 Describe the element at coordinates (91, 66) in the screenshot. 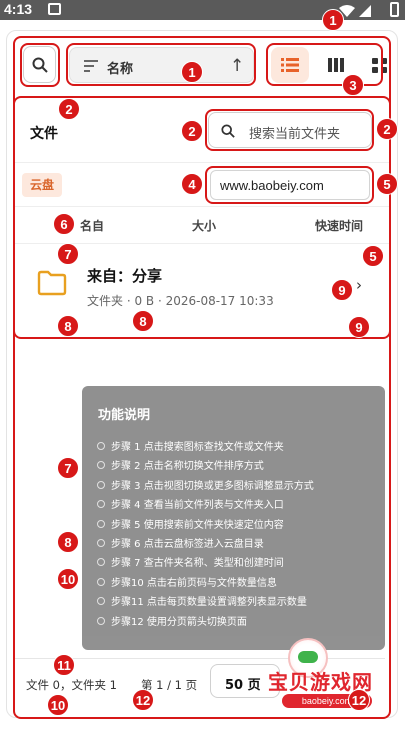

I see `sort-lines-icon` at that location.